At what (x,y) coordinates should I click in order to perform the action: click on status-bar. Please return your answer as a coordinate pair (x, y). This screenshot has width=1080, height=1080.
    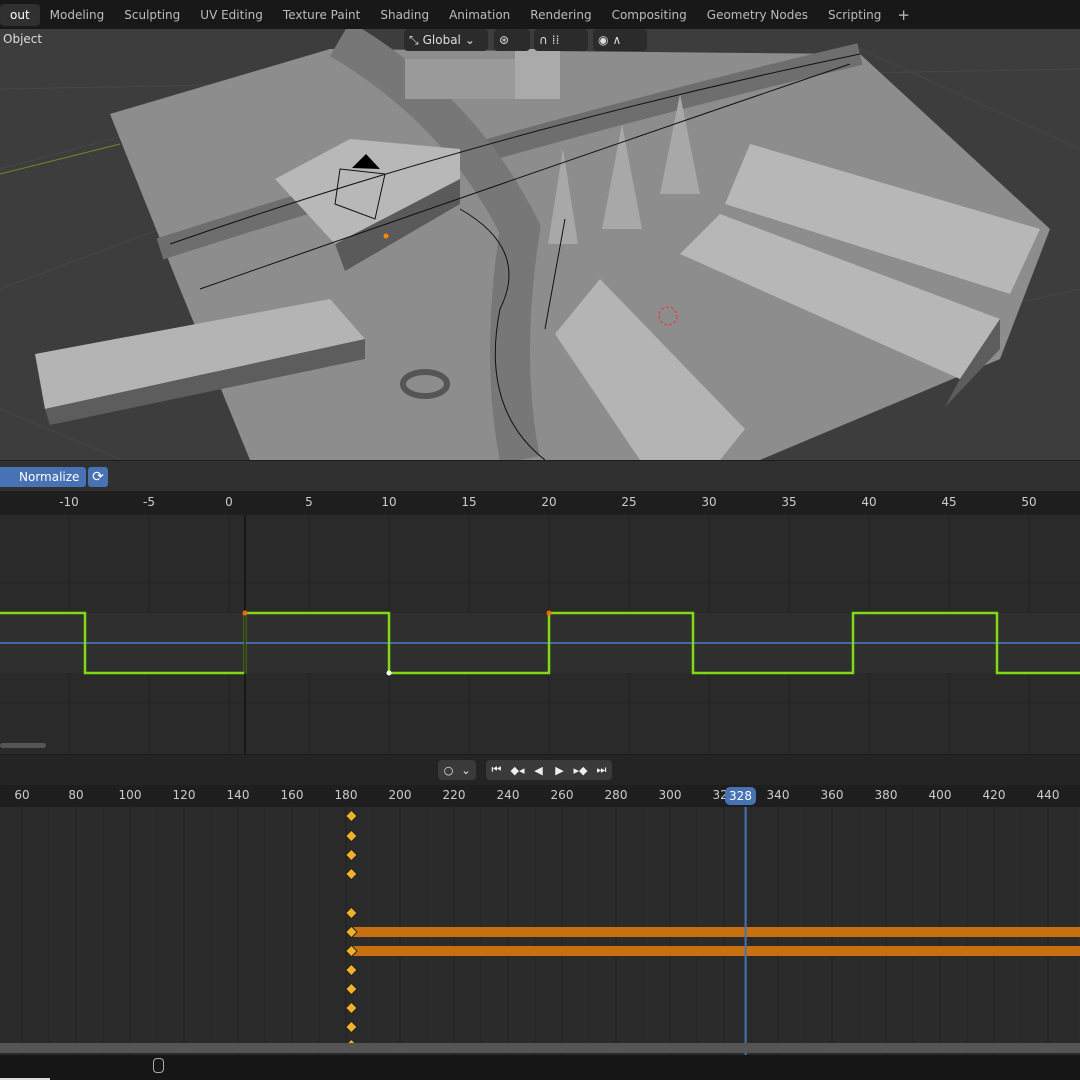
    Looking at the image, I should click on (540, 1067).